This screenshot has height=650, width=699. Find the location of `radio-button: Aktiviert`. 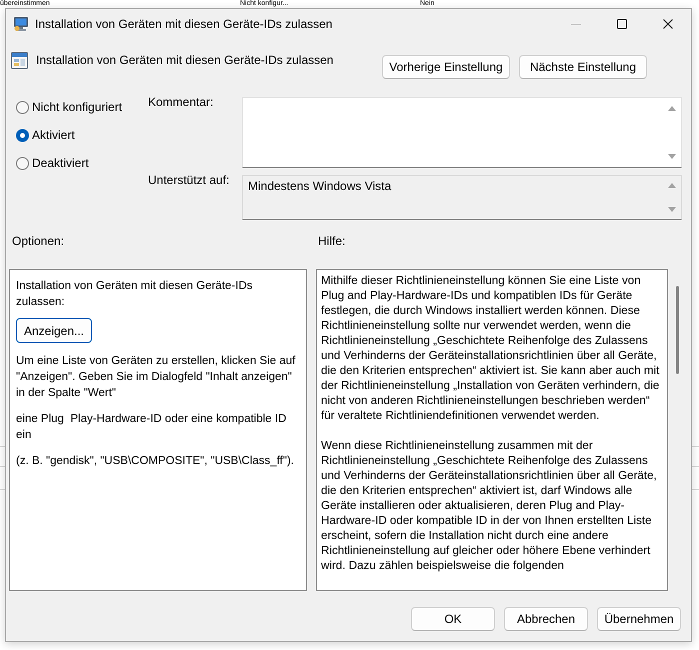

radio-button: Aktiviert is located at coordinates (45, 135).